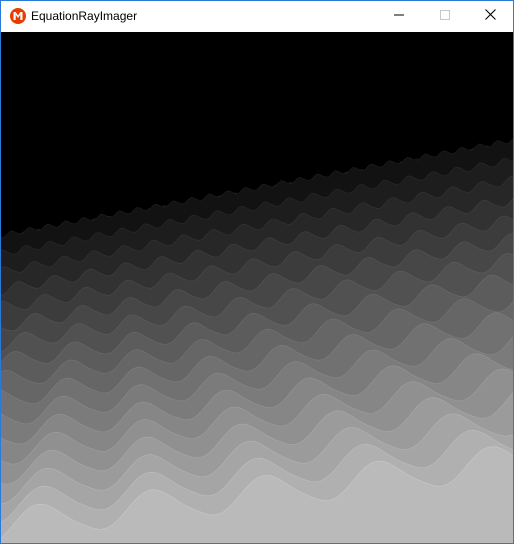 This screenshot has width=514, height=544. I want to click on minimize-icon, so click(399, 16).